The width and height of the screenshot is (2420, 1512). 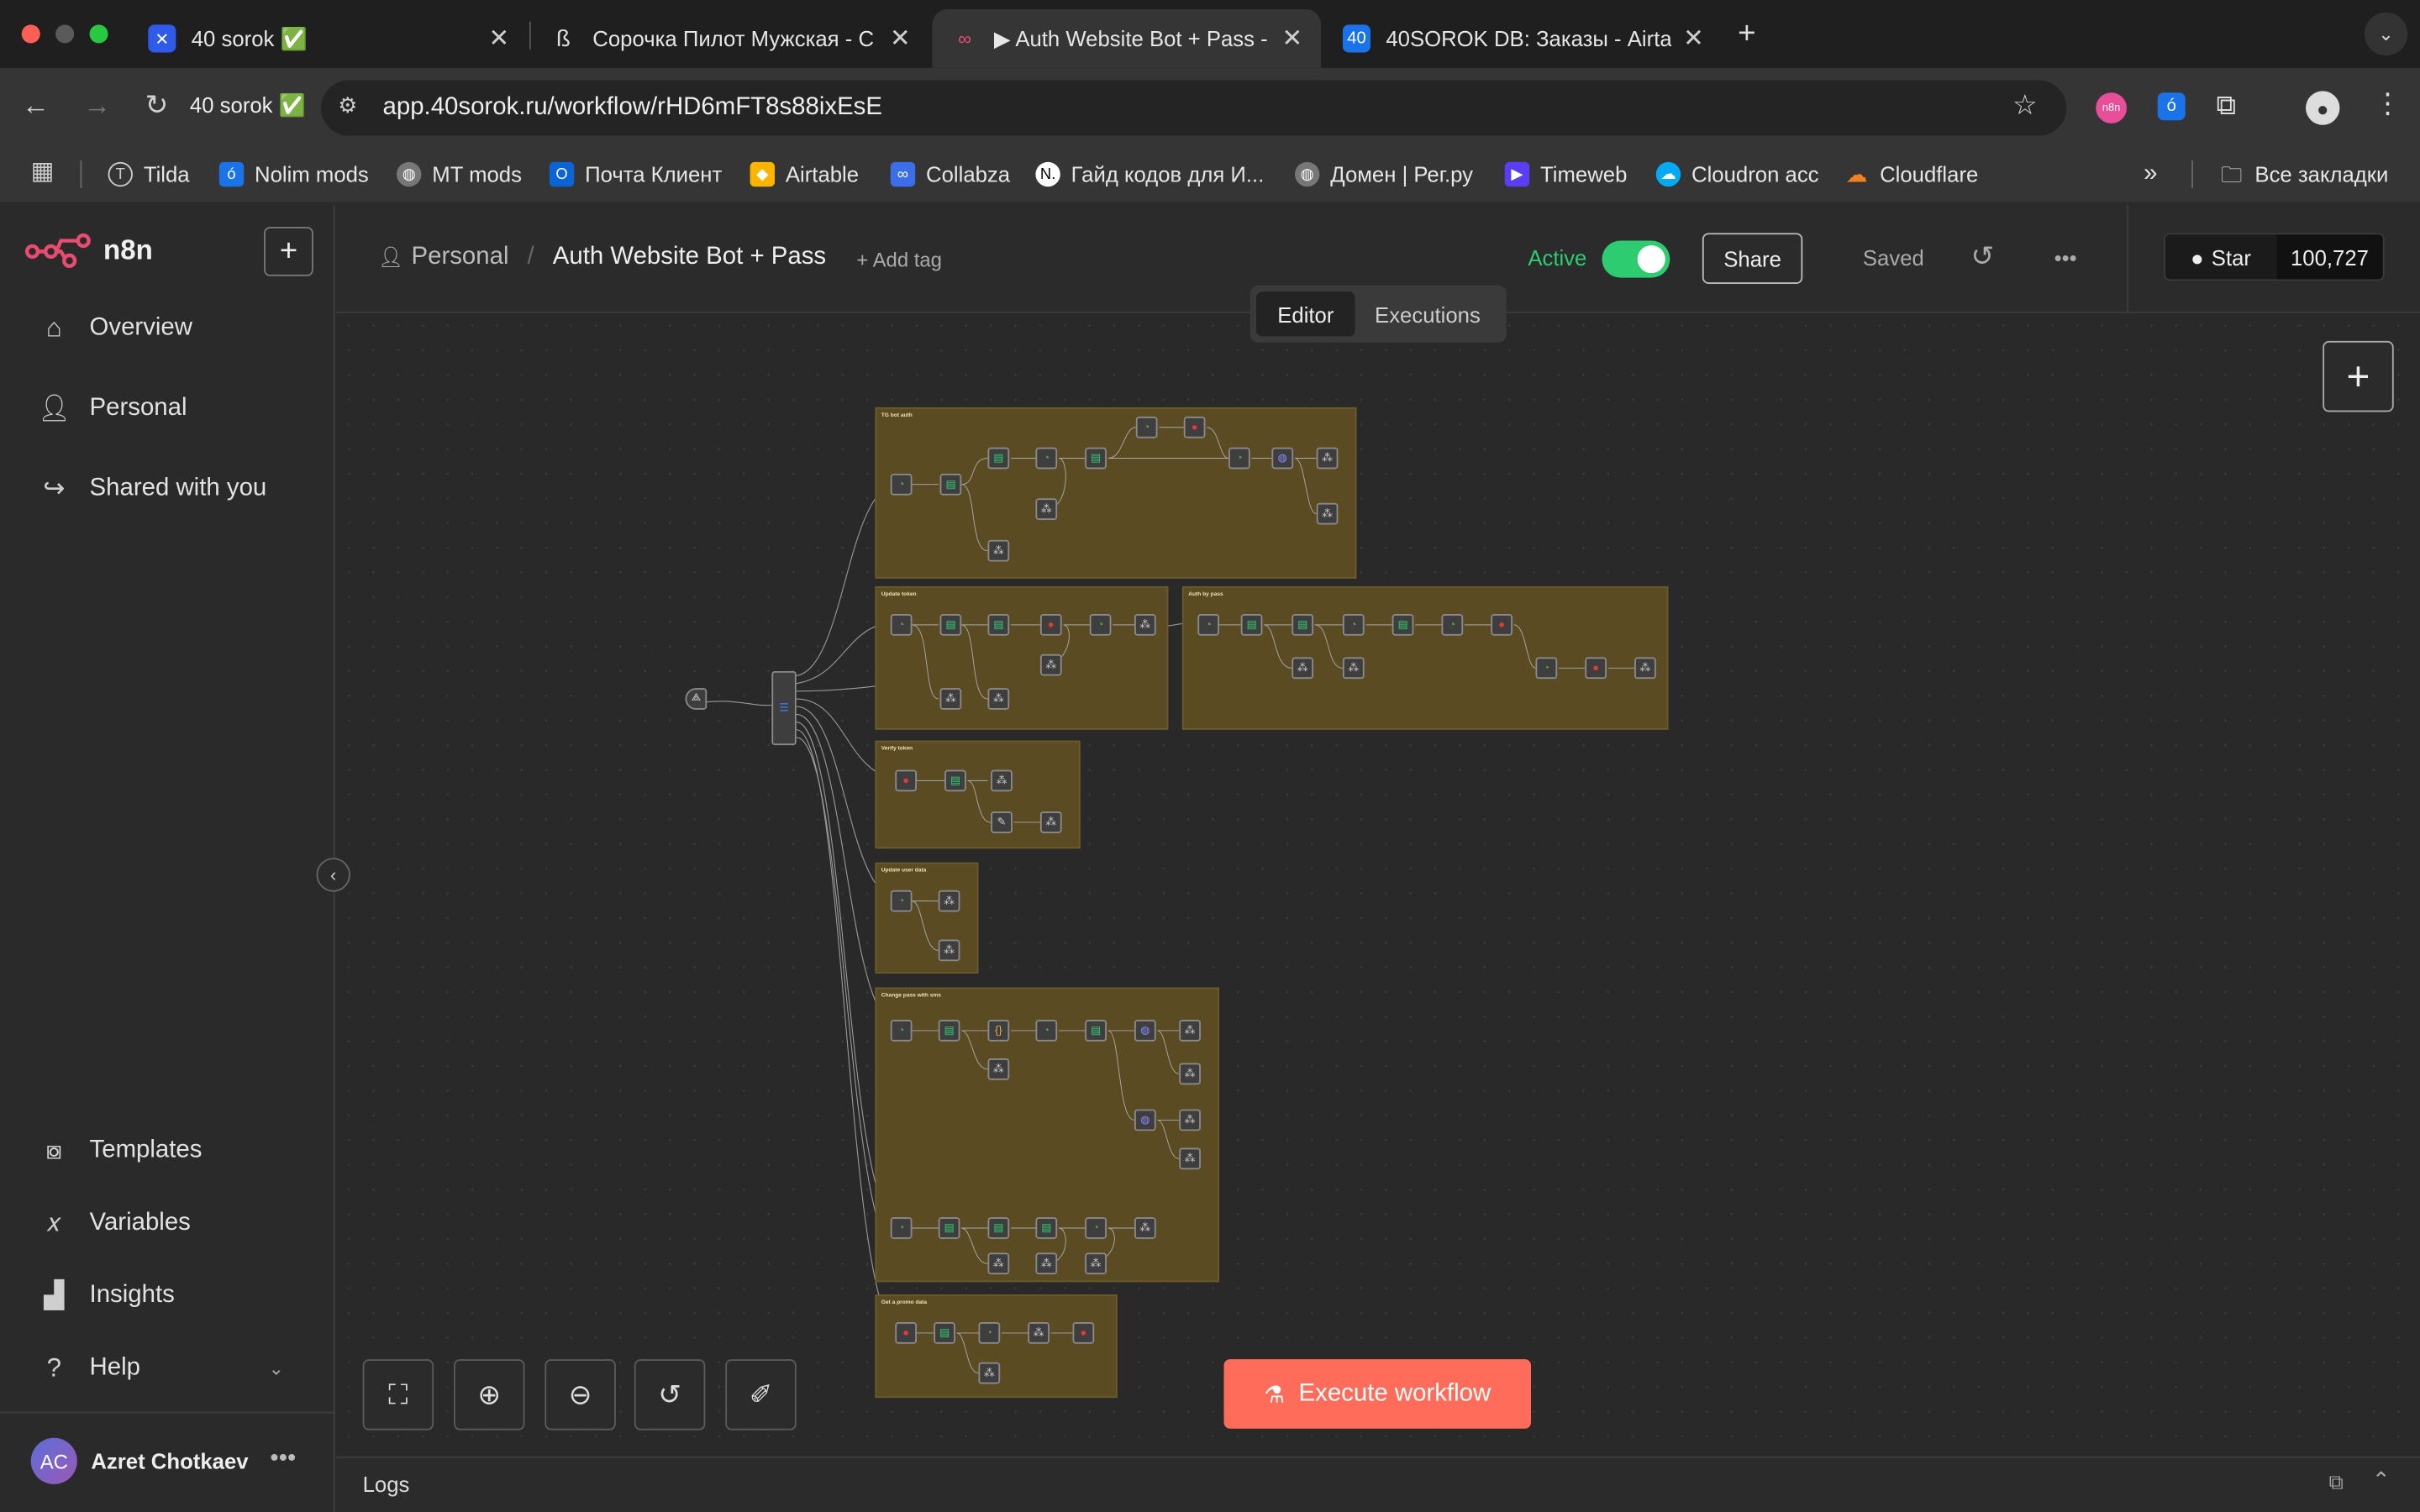 I want to click on user-menu-icon: •••, so click(x=283, y=1459).